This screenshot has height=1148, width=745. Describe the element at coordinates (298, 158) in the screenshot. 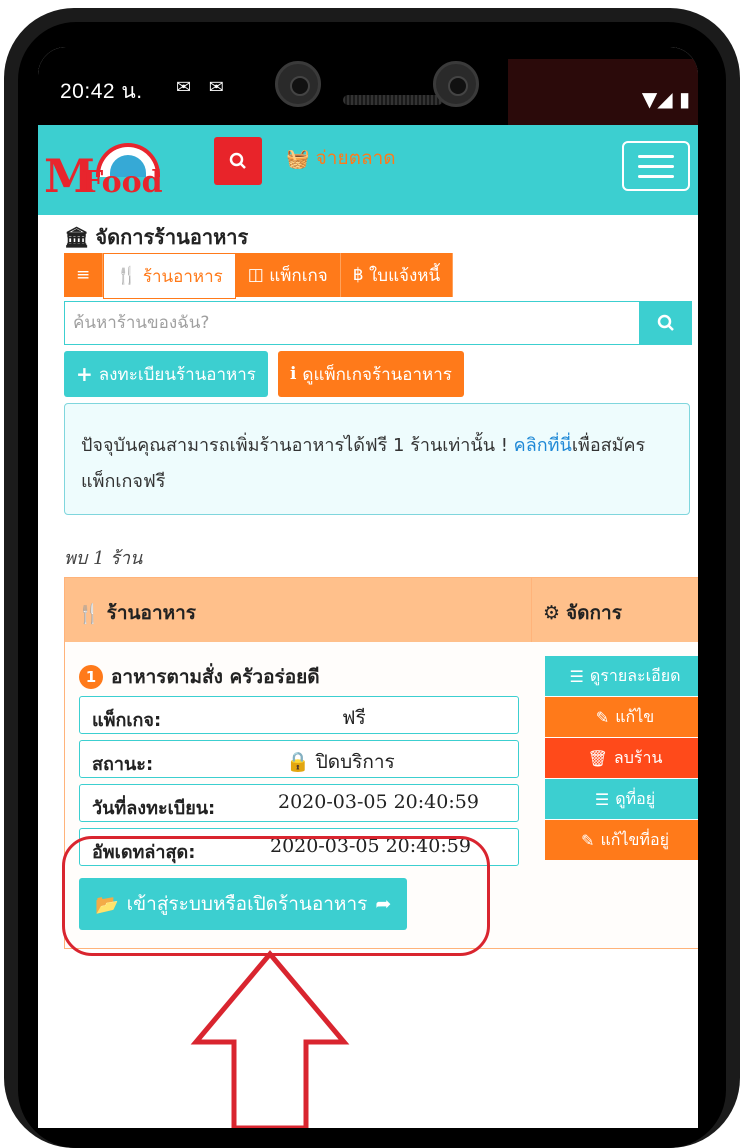

I see `basket-icon: 🧺` at that location.